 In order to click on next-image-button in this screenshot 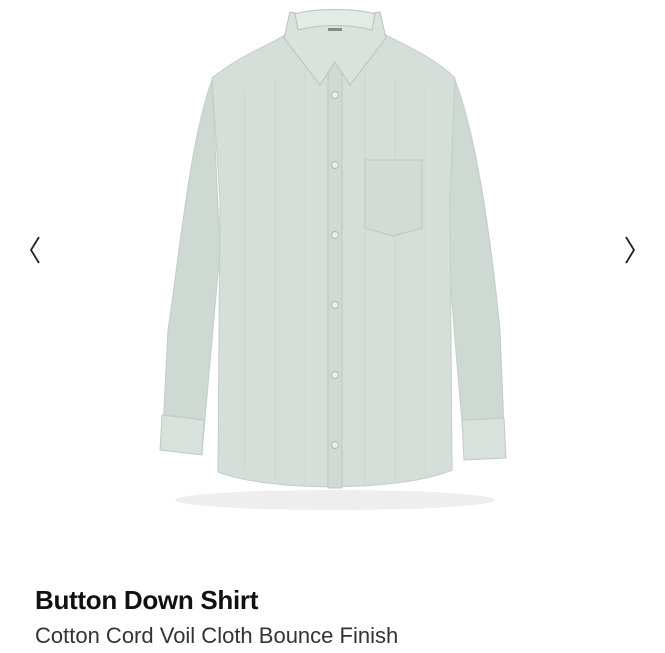, I will do `click(630, 250)`.